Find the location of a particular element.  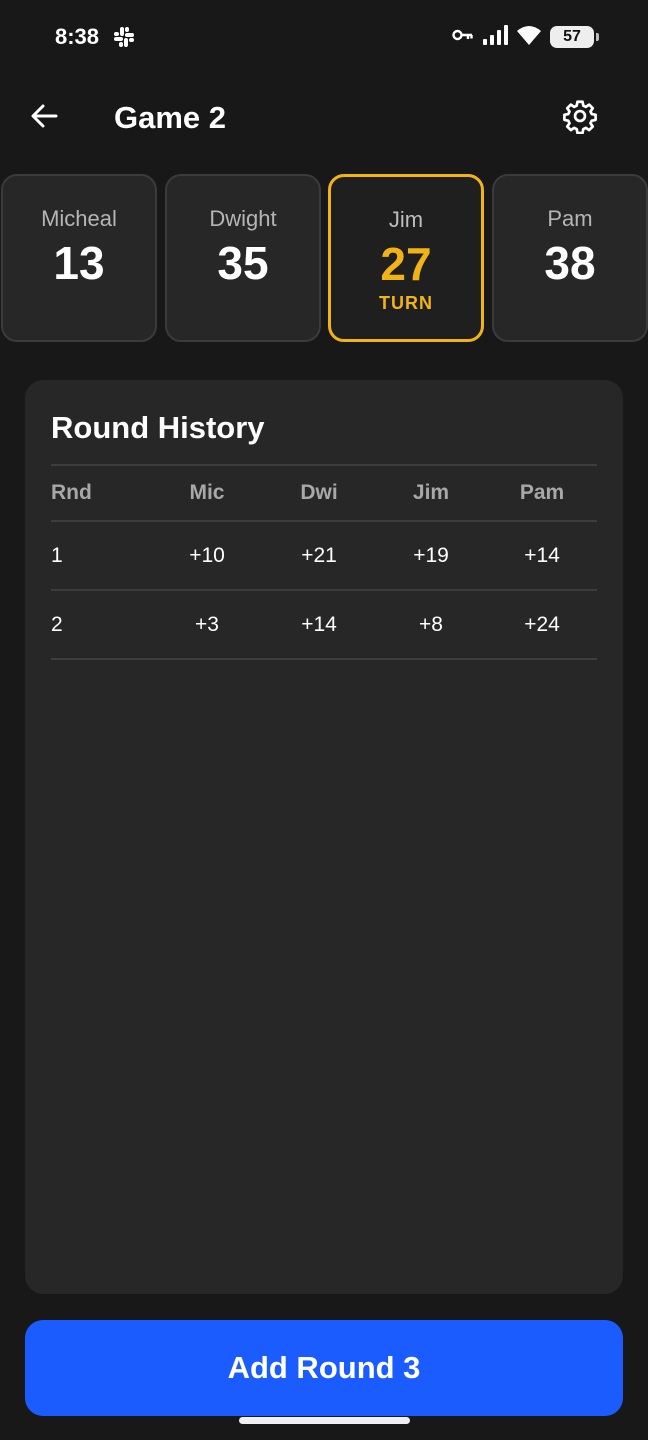

column-header: Jim is located at coordinates (431, 492).